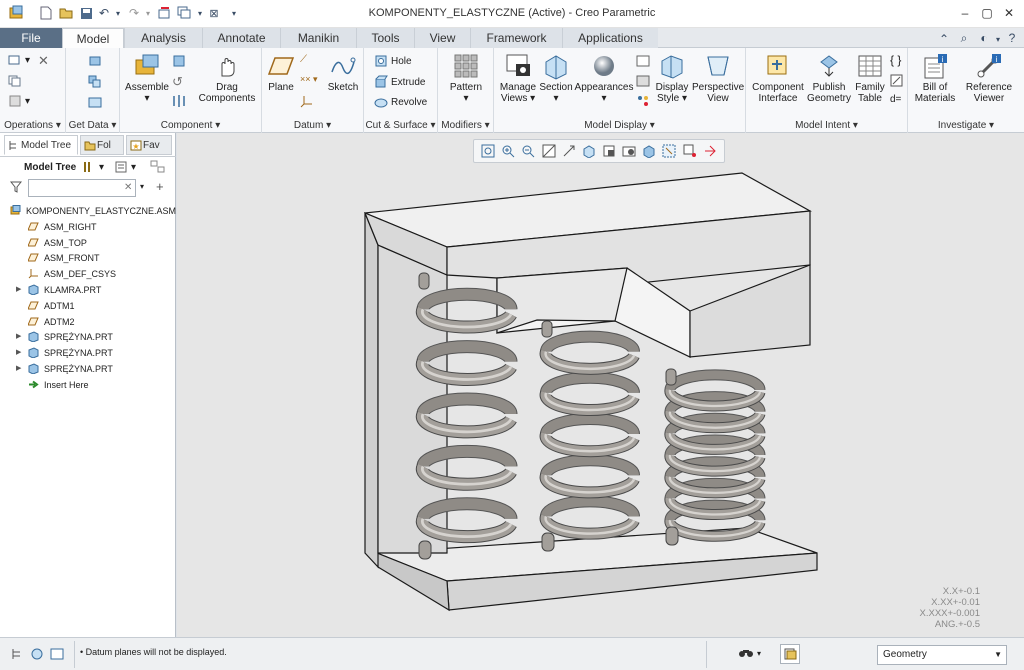 The image size is (1024, 670). Describe the element at coordinates (149, 145) in the screenshot. I see `tab-favorites: ★ Fav` at that location.